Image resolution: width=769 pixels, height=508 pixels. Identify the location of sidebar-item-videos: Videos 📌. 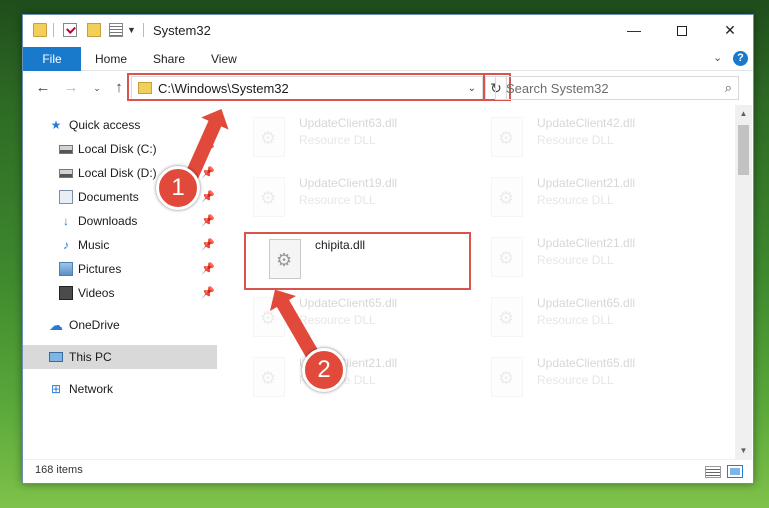
(120, 293).